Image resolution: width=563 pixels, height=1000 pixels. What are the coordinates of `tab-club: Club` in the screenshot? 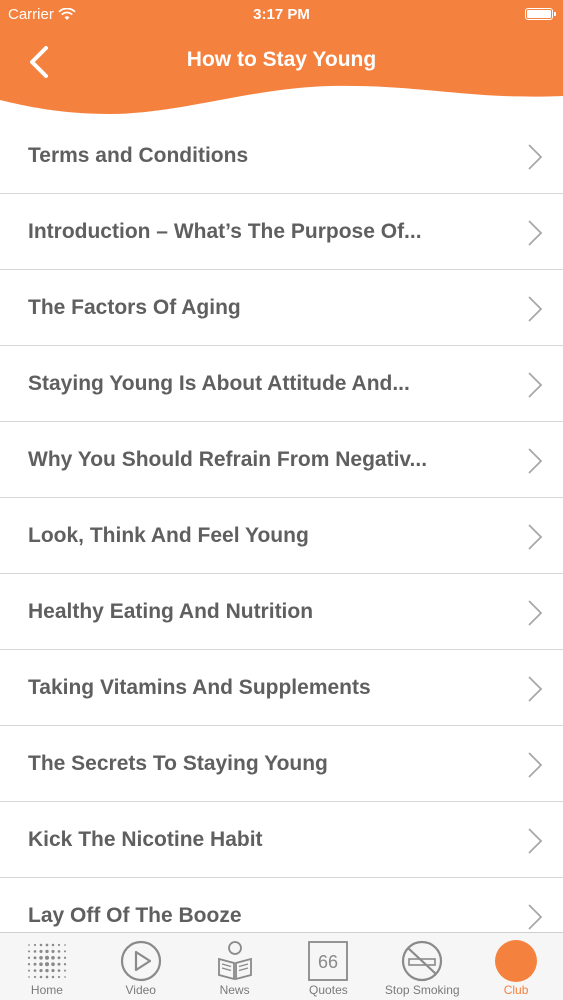 It's located at (516, 966).